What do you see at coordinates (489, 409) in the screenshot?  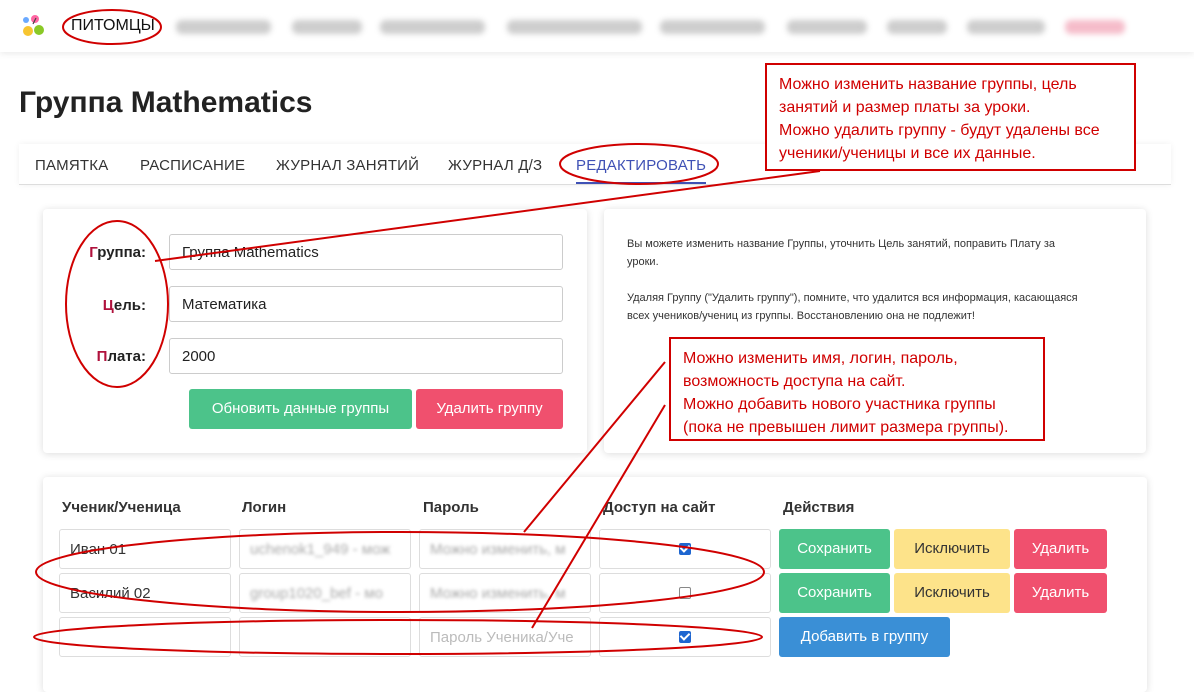 I see `delete-group-button: Удалить группу` at bounding box center [489, 409].